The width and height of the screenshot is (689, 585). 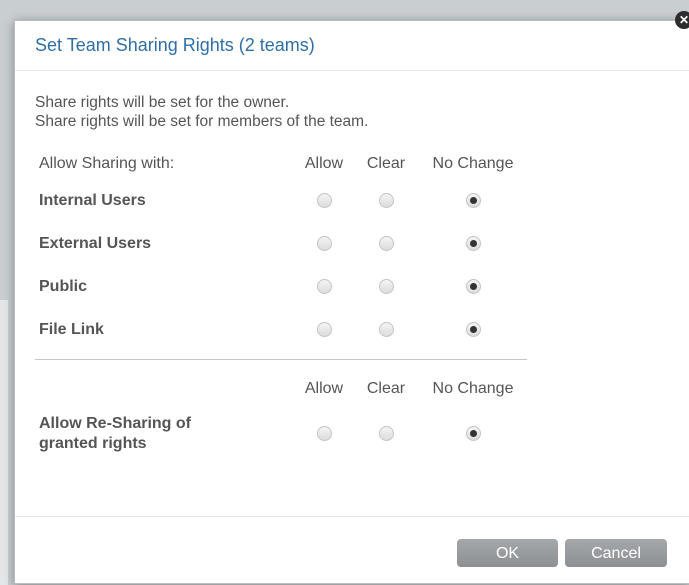 What do you see at coordinates (107, 163) in the screenshot?
I see `allow-sharing-with-label: Allow Sharing with:` at bounding box center [107, 163].